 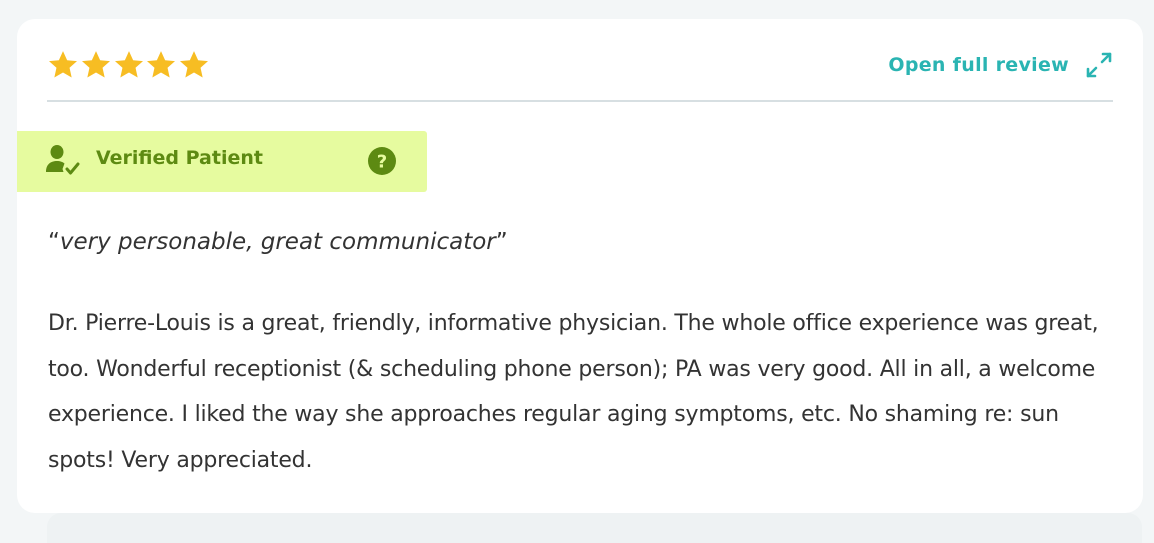 I want to click on review-title: “very personable, great communicator”, so click(x=278, y=242).